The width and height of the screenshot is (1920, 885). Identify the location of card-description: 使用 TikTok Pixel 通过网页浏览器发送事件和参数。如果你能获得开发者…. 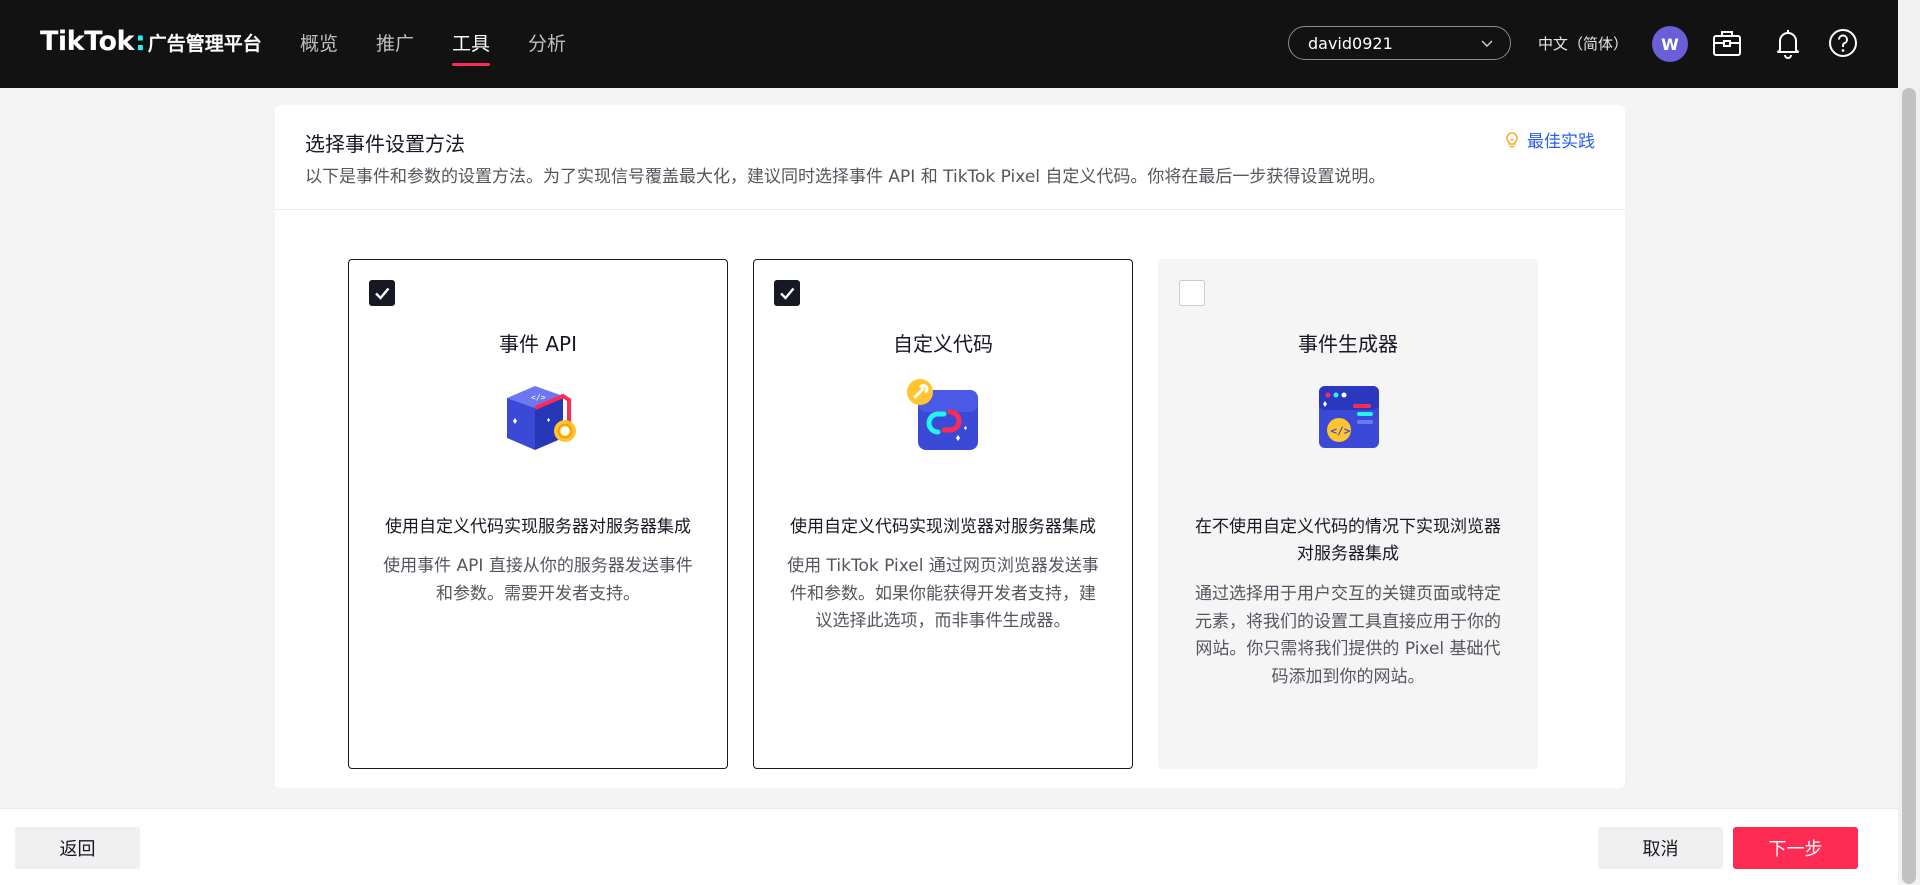
(943, 593).